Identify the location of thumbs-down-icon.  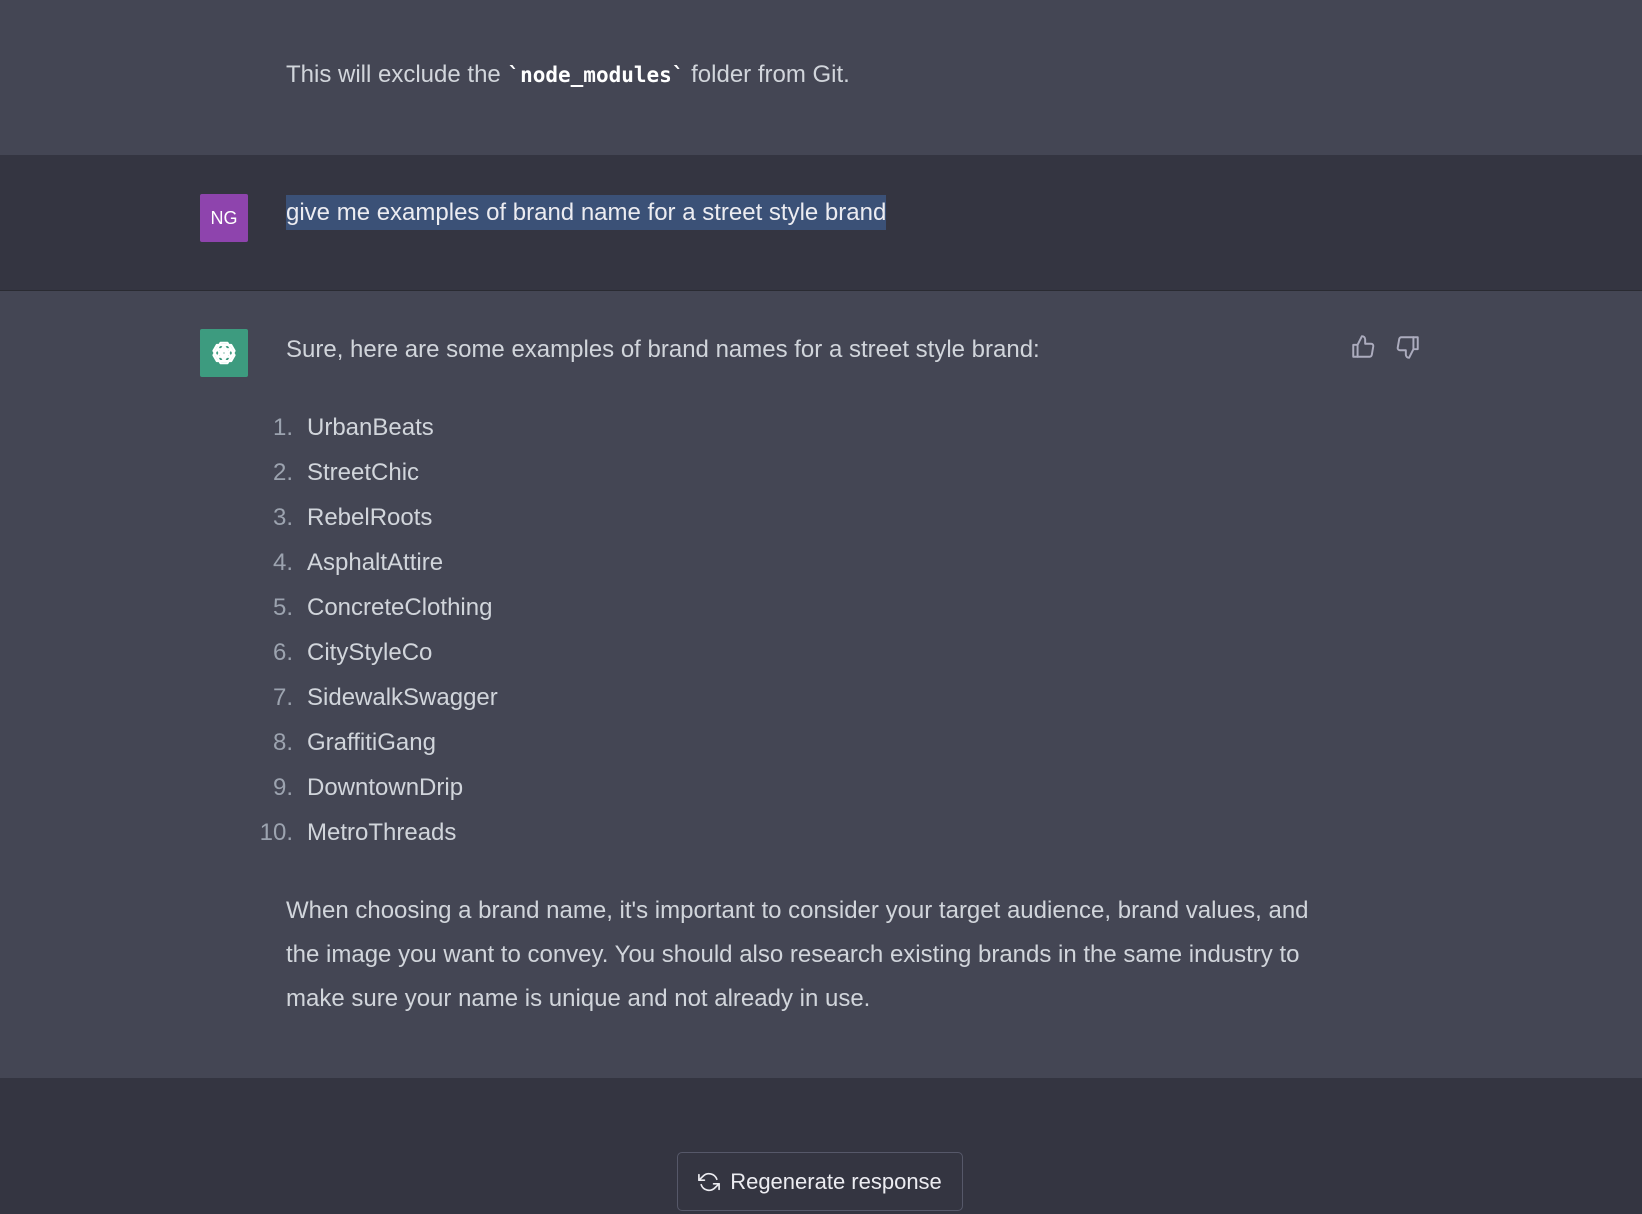
(1407, 347).